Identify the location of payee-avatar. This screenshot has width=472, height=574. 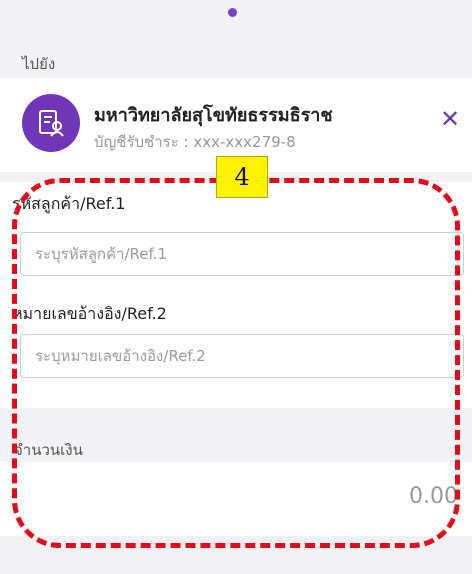
(51, 123).